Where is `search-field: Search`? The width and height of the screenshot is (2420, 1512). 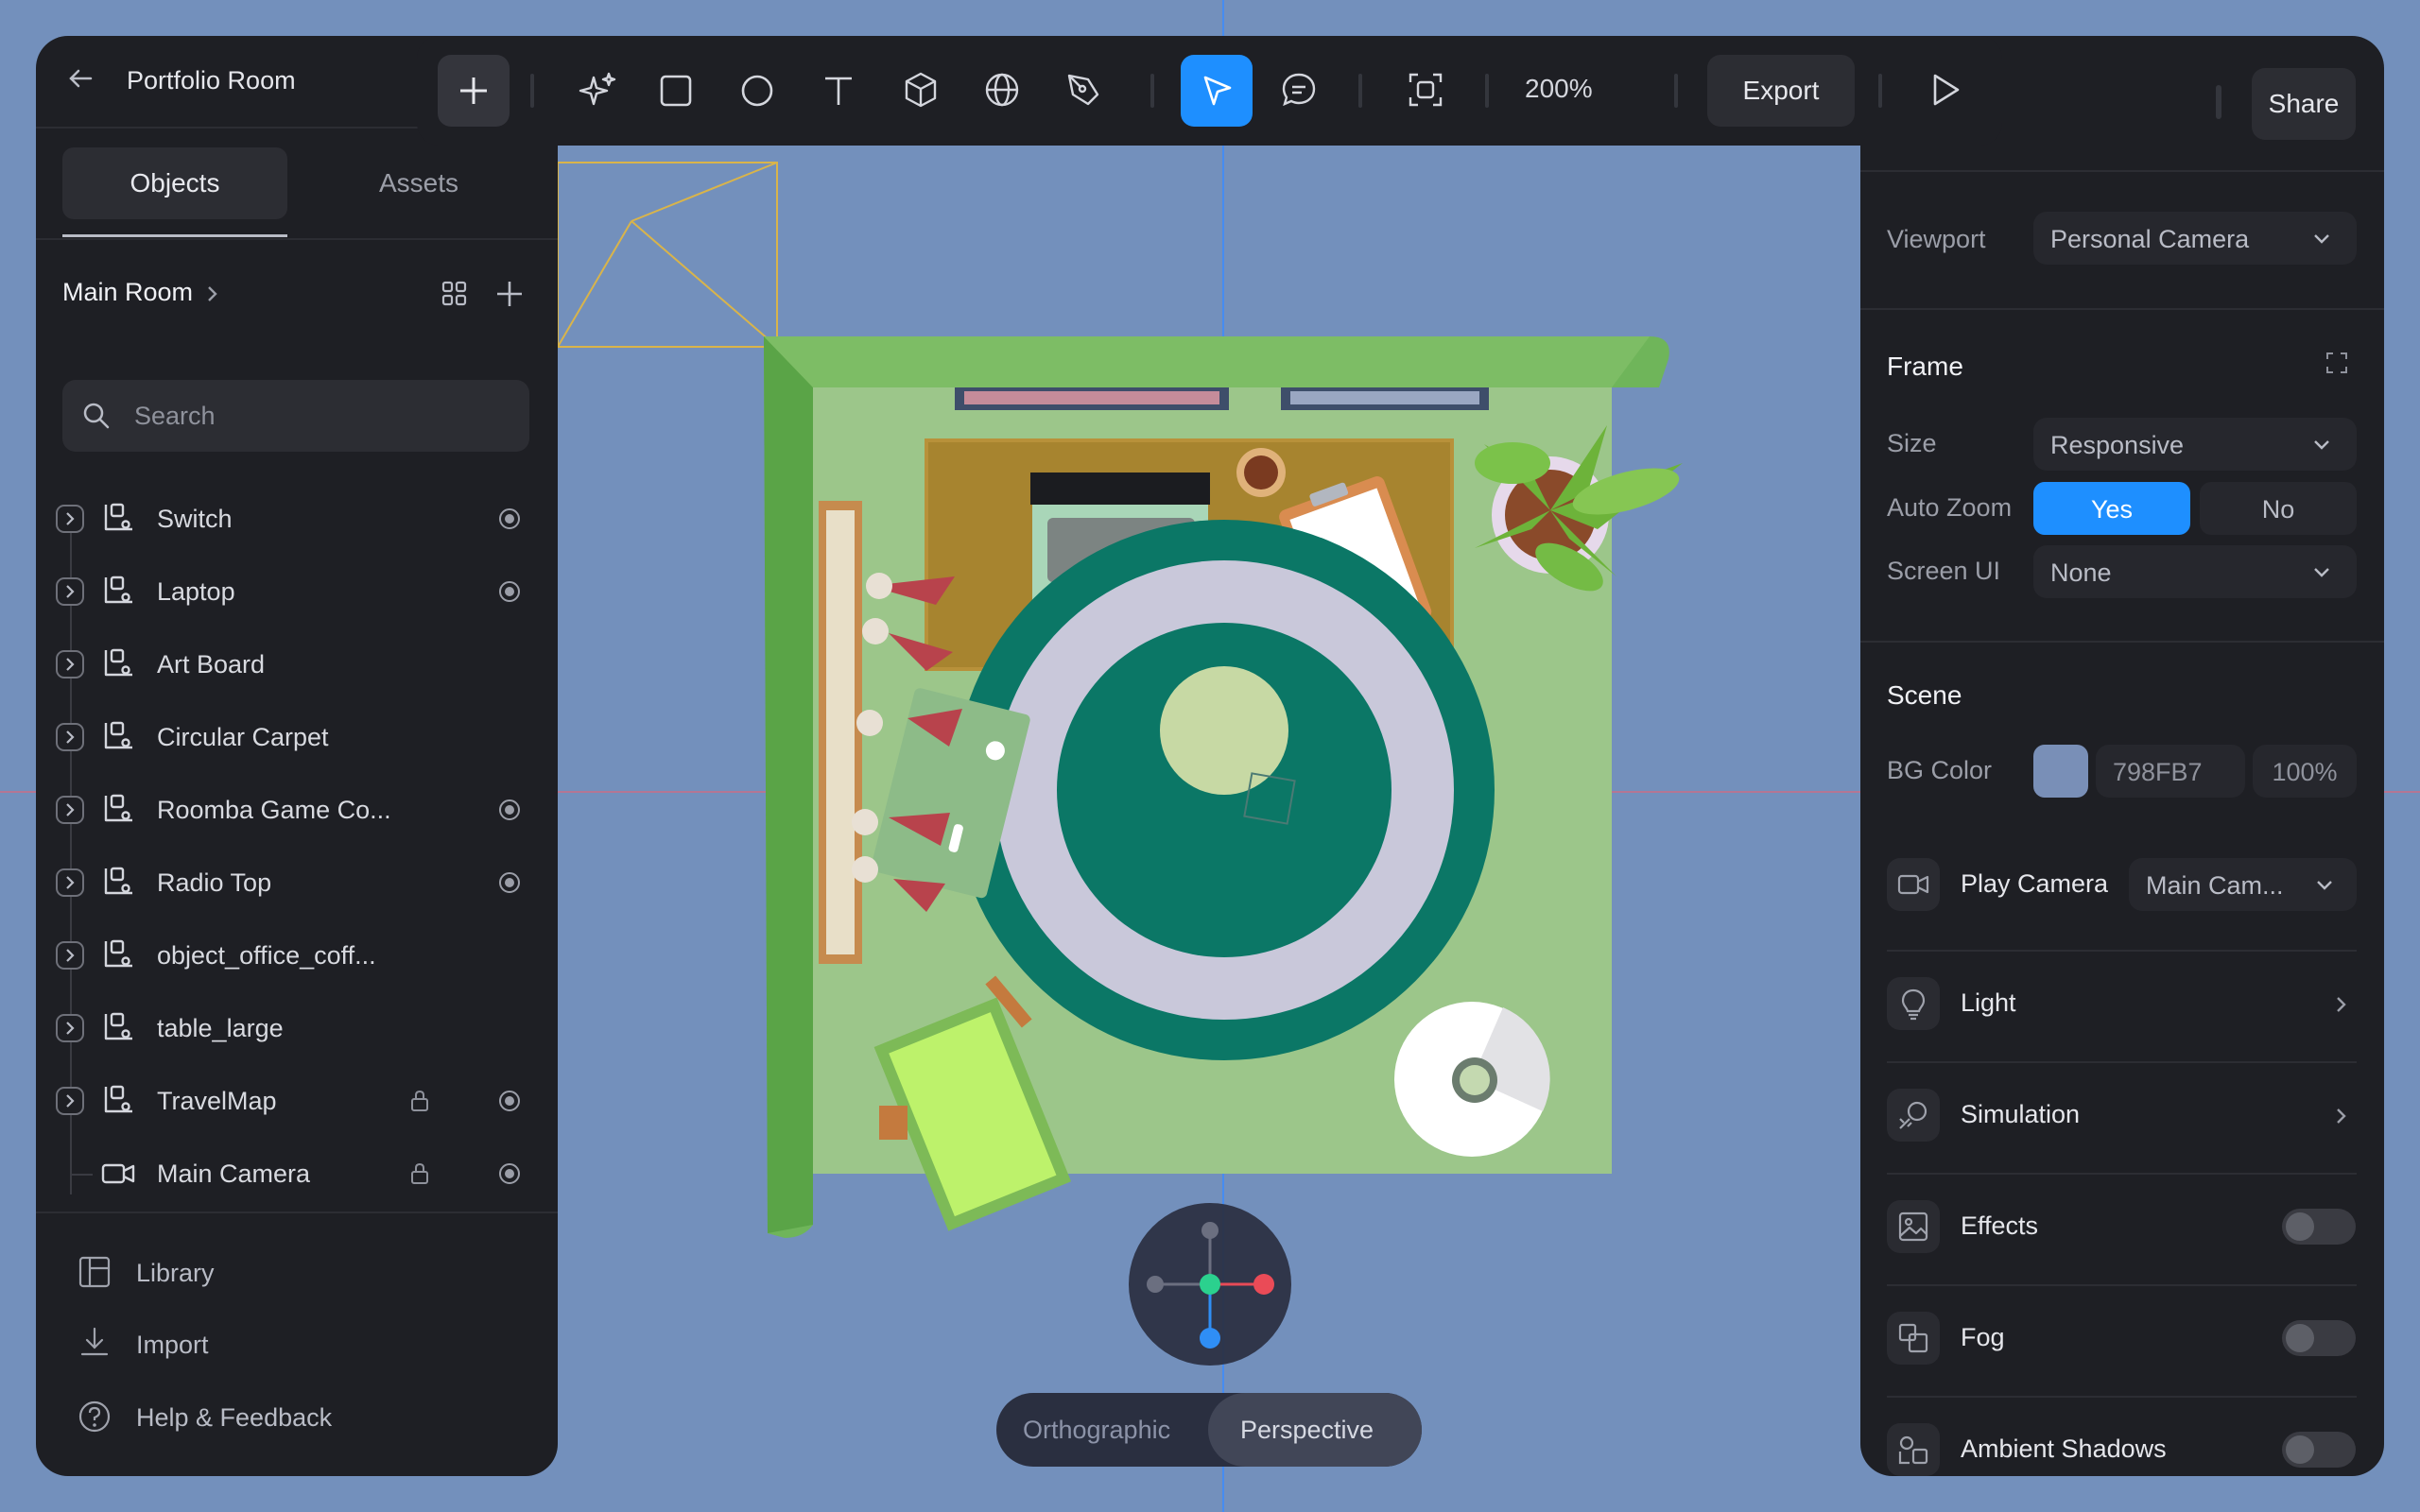 search-field: Search is located at coordinates (295, 416).